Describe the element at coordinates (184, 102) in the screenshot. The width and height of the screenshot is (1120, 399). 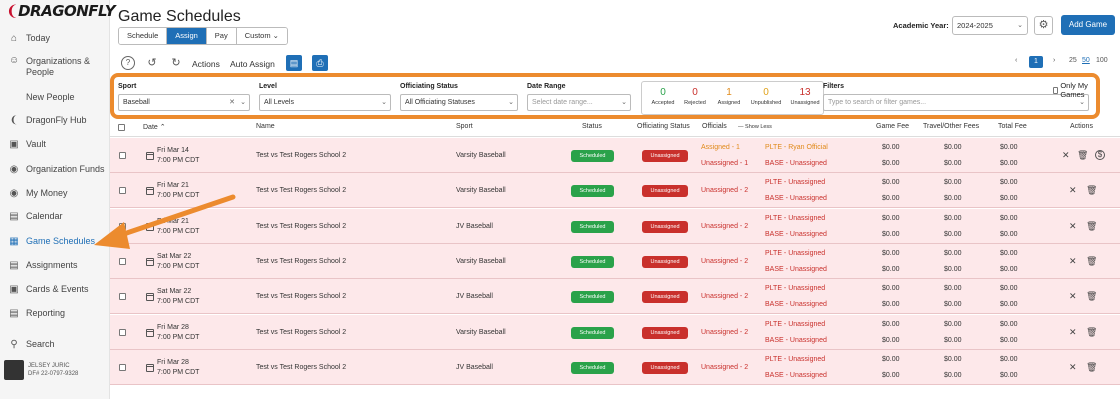
I see `sport-select: Baseball ✕ ⌄` at that location.